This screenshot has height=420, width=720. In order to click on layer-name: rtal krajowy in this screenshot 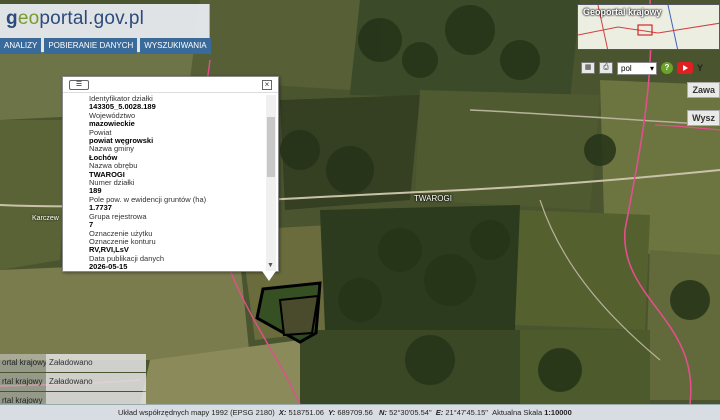, I will do `click(23, 382)`.